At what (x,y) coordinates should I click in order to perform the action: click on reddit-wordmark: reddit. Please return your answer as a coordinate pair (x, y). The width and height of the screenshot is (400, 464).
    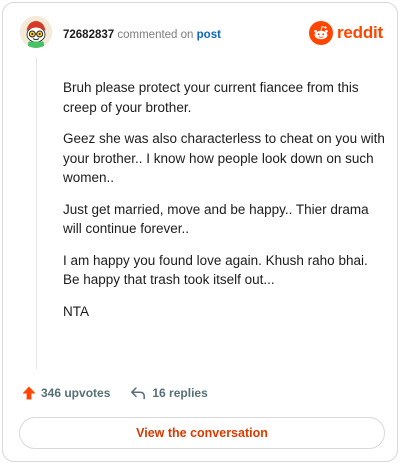
    Looking at the image, I should click on (360, 32).